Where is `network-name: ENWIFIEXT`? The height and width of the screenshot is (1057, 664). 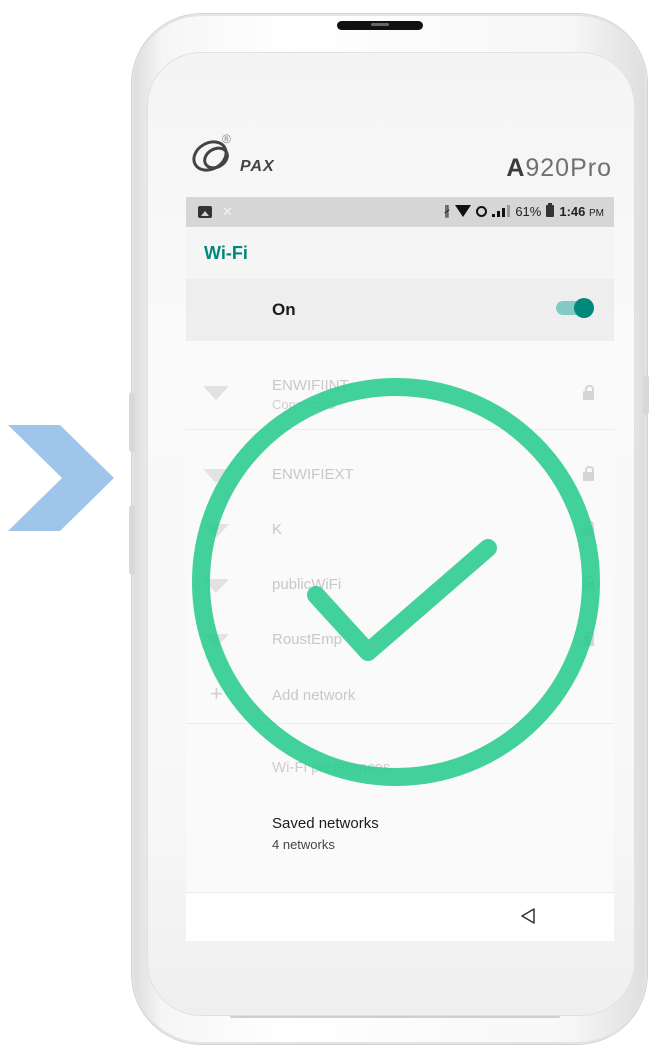 network-name: ENWIFIEXT is located at coordinates (313, 474).